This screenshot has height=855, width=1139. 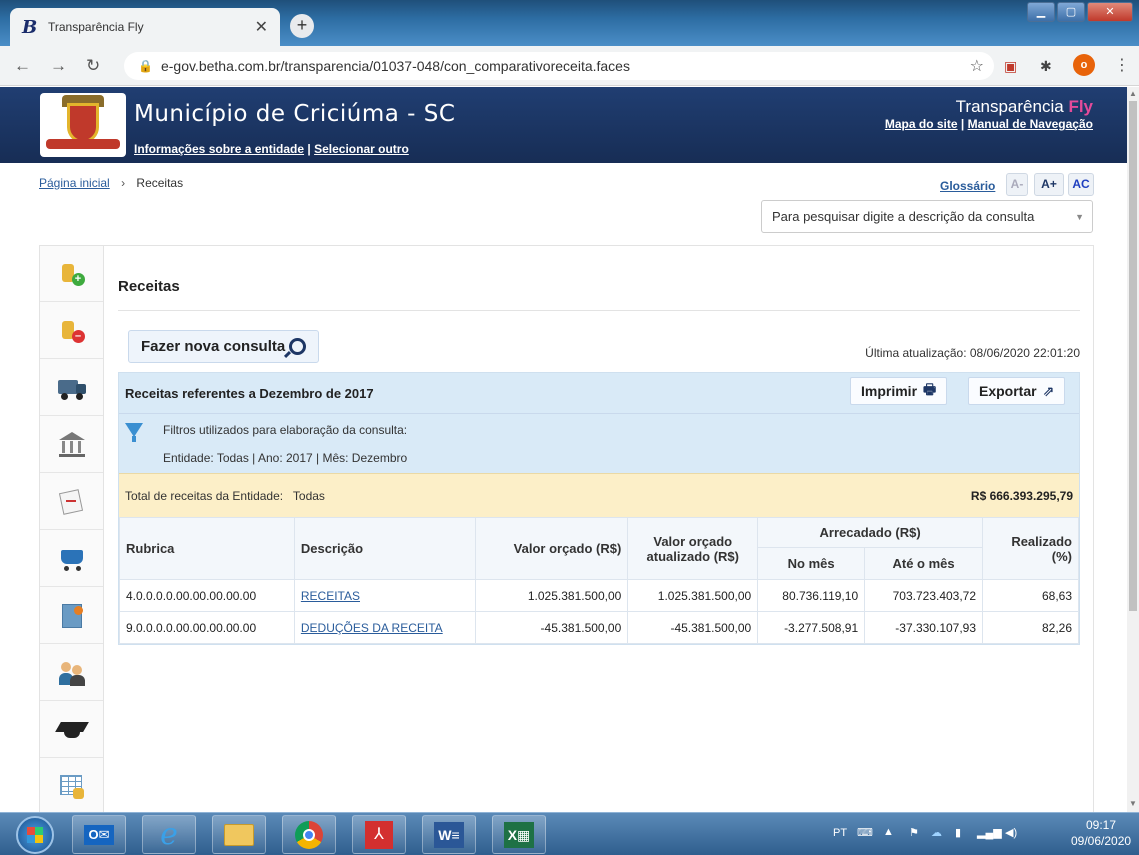 I want to click on power-icon: ▮, so click(x=958, y=832).